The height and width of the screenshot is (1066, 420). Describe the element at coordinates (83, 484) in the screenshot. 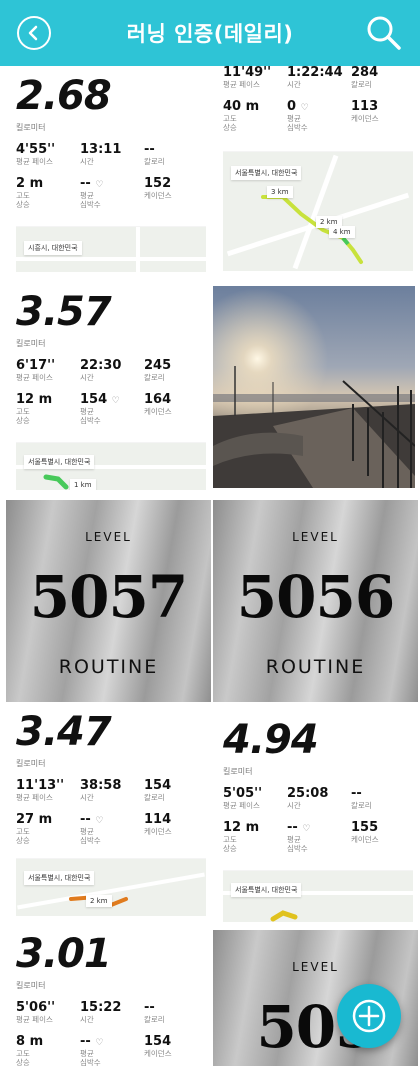

I see `km-marker: 1 km` at that location.